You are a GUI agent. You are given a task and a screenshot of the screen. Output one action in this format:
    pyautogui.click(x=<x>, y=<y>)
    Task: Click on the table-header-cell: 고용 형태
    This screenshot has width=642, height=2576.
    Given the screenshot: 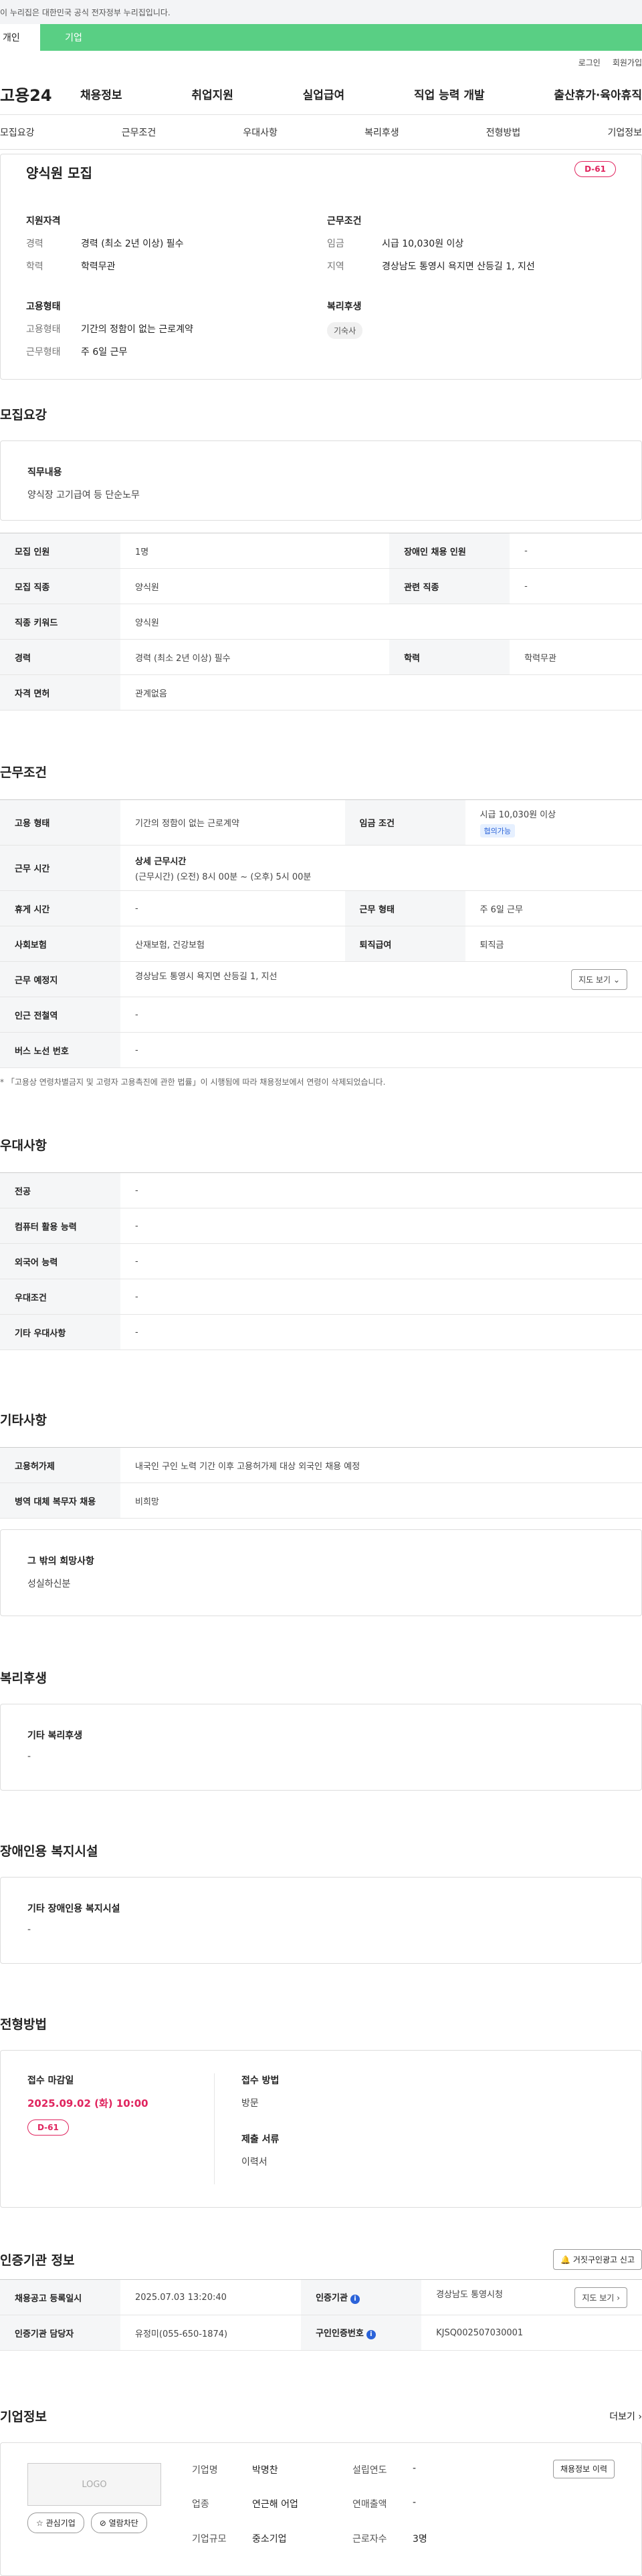 What is the action you would take?
    pyautogui.click(x=60, y=822)
    